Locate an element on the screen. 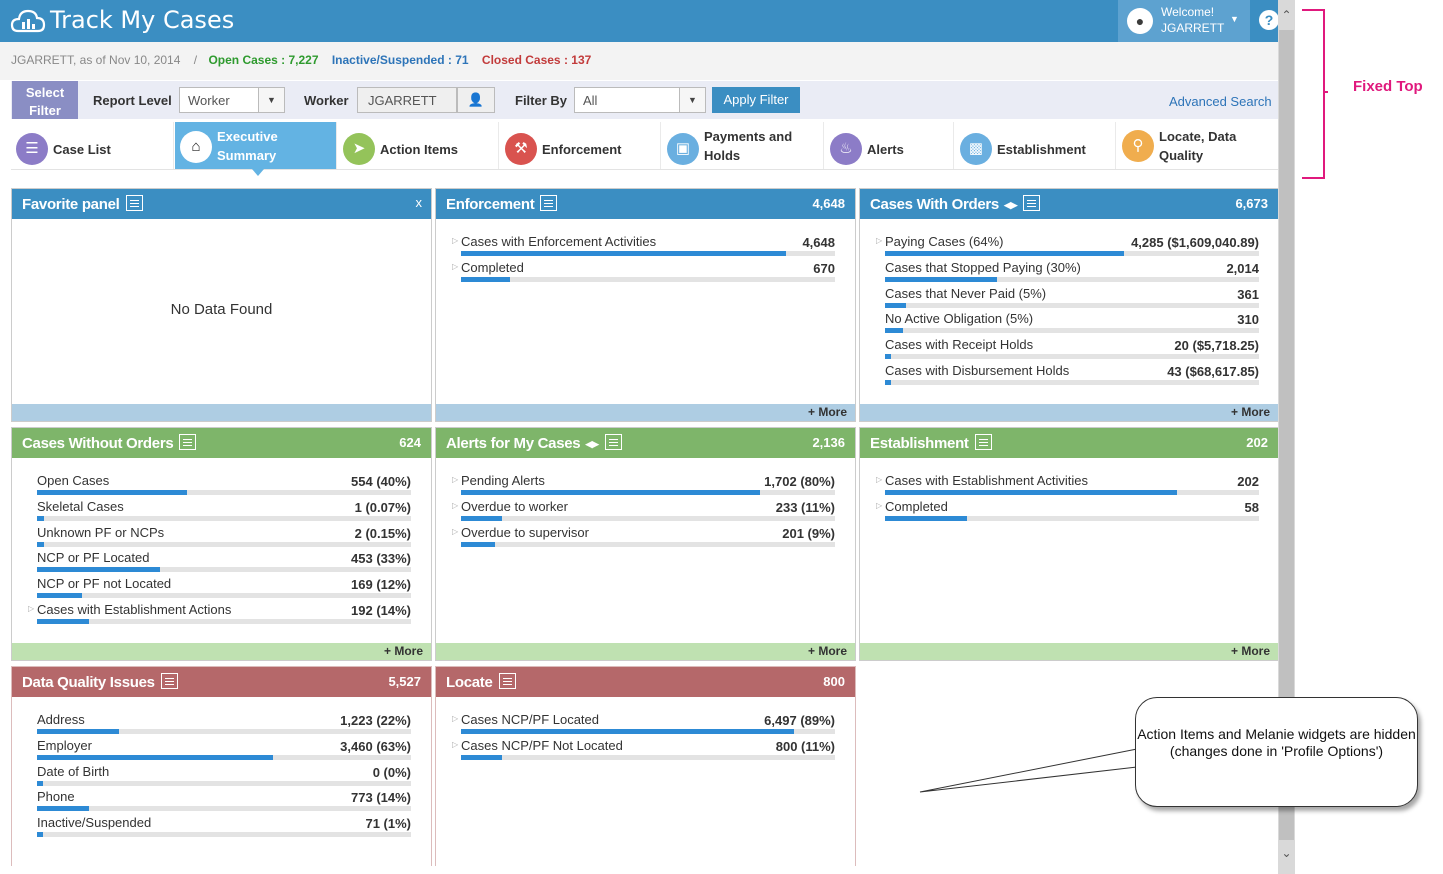 This screenshot has width=1443, height=874. metric-row: ▷ Overdue to worker 233 (11%) is located at coordinates (643, 511).